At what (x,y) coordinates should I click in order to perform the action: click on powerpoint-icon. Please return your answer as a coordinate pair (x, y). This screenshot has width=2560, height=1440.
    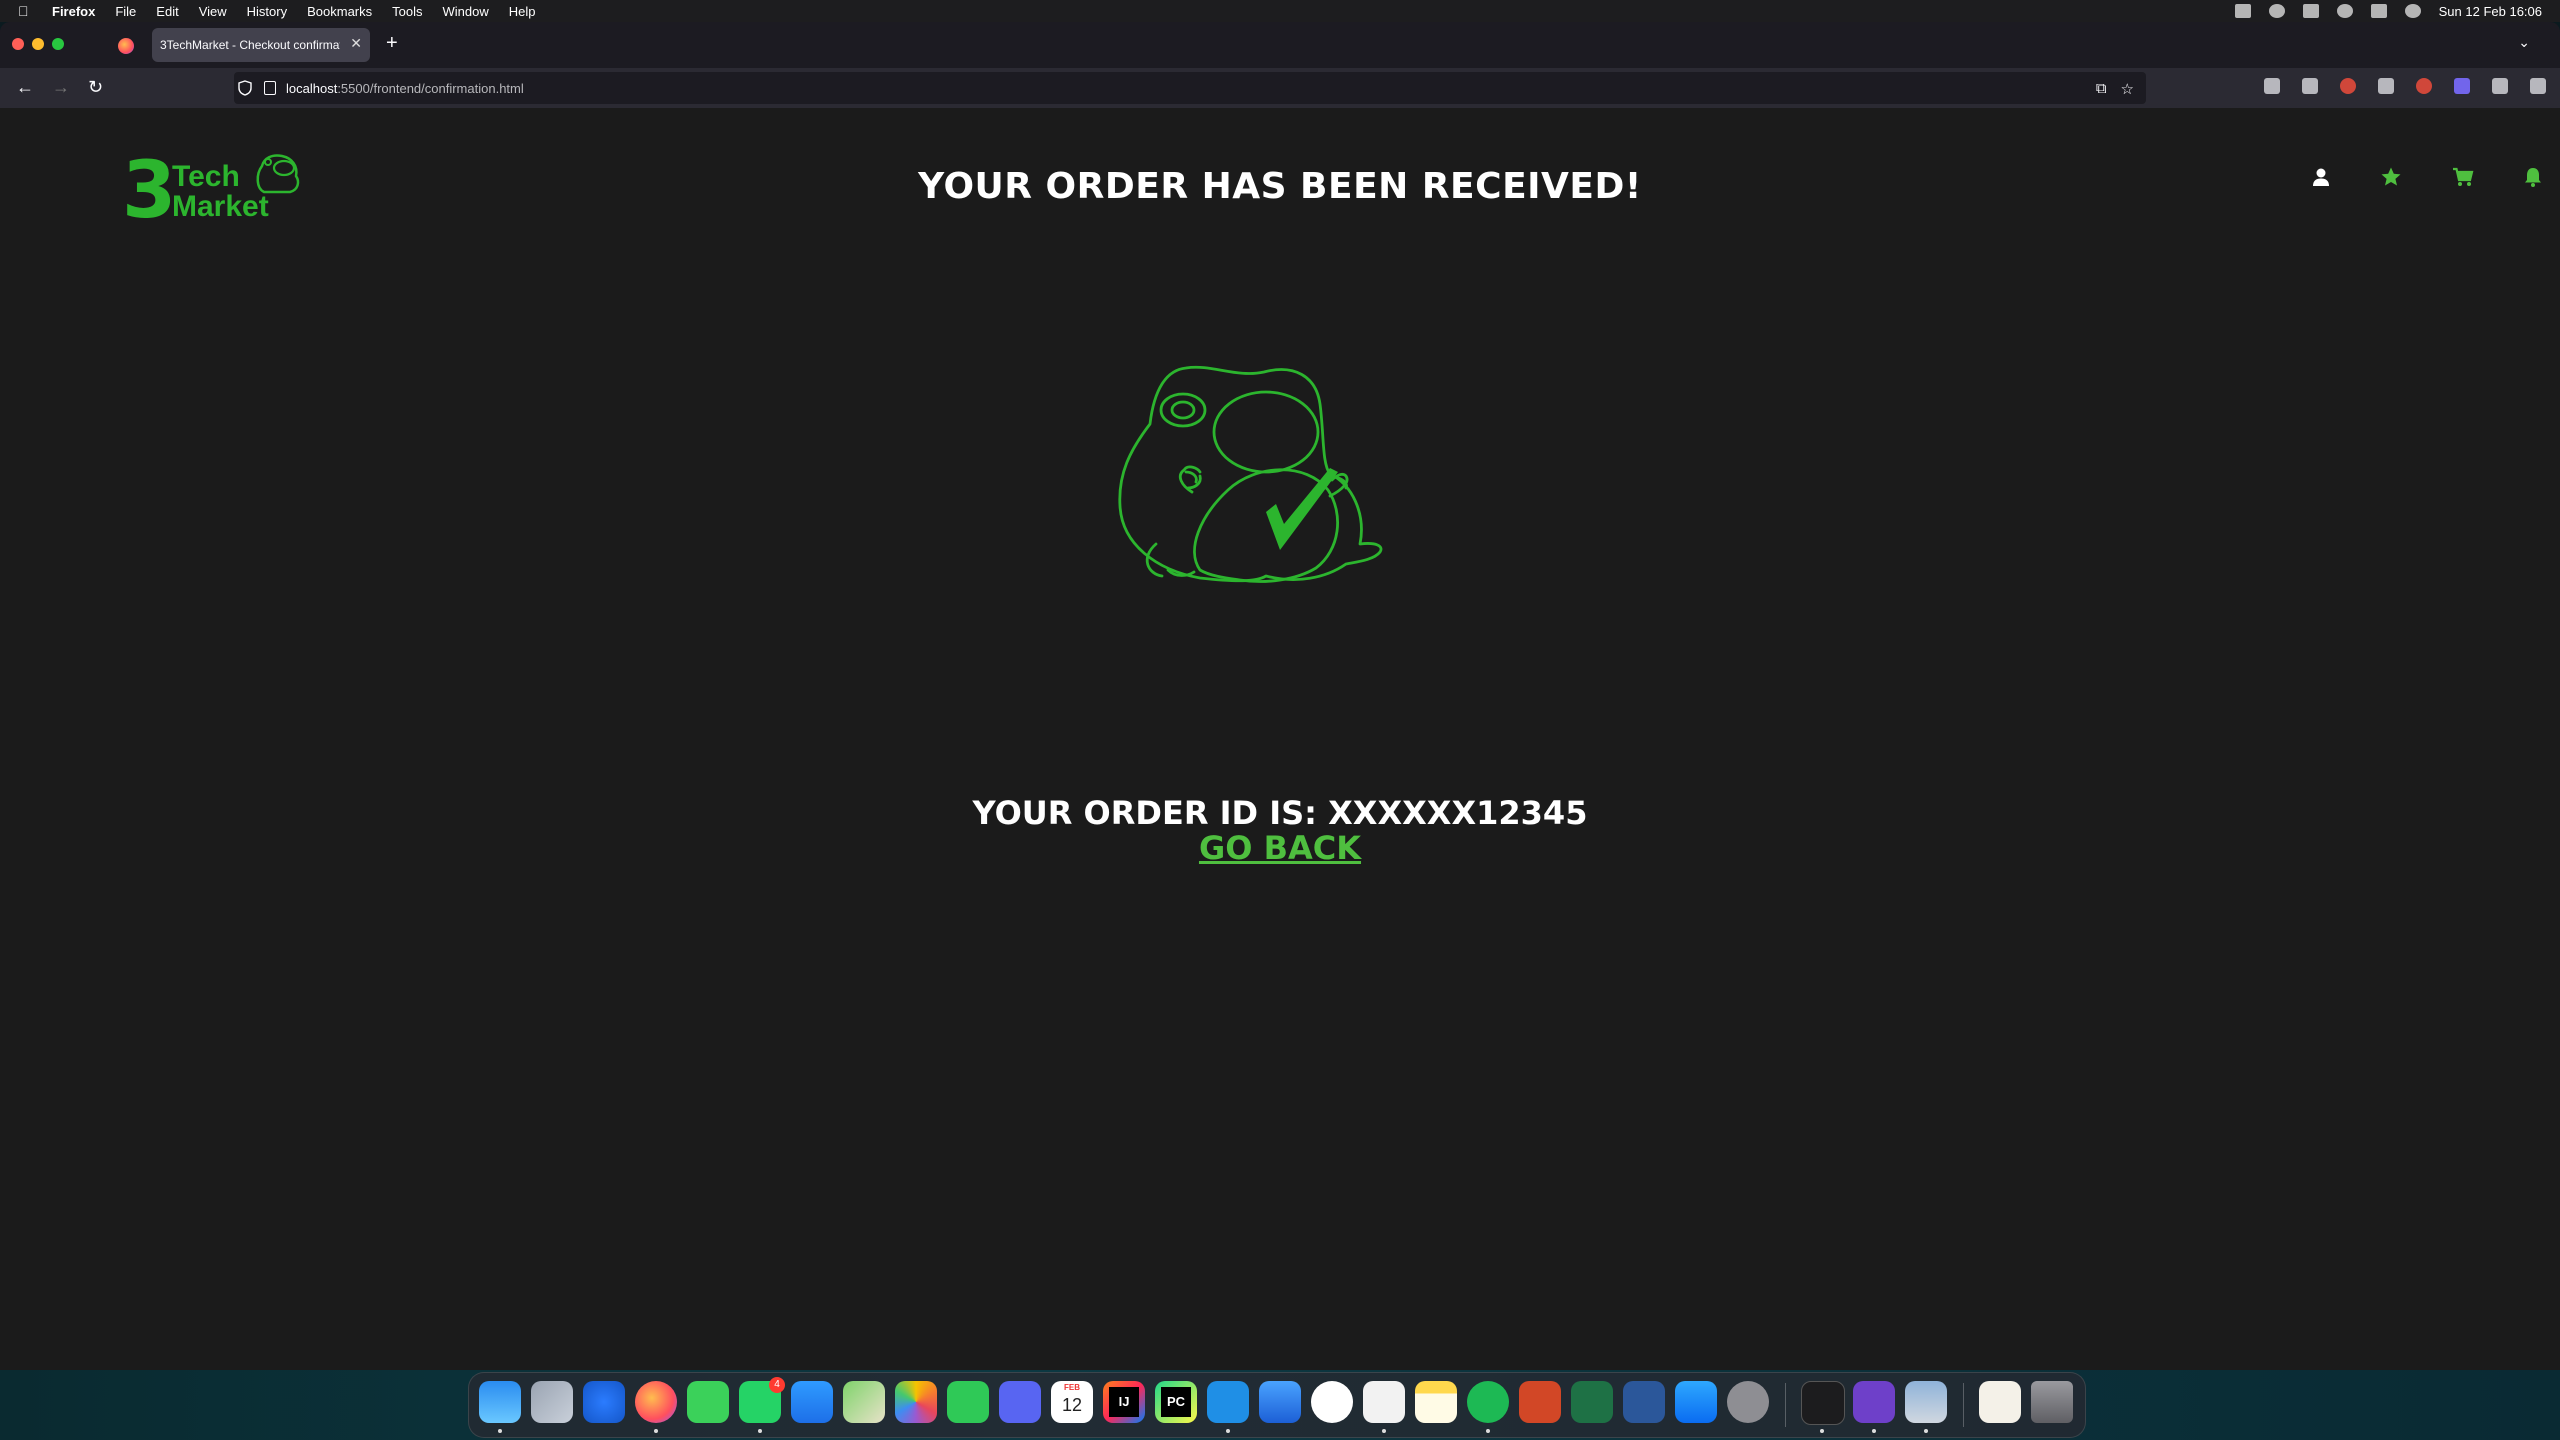
    Looking at the image, I should click on (1540, 1402).